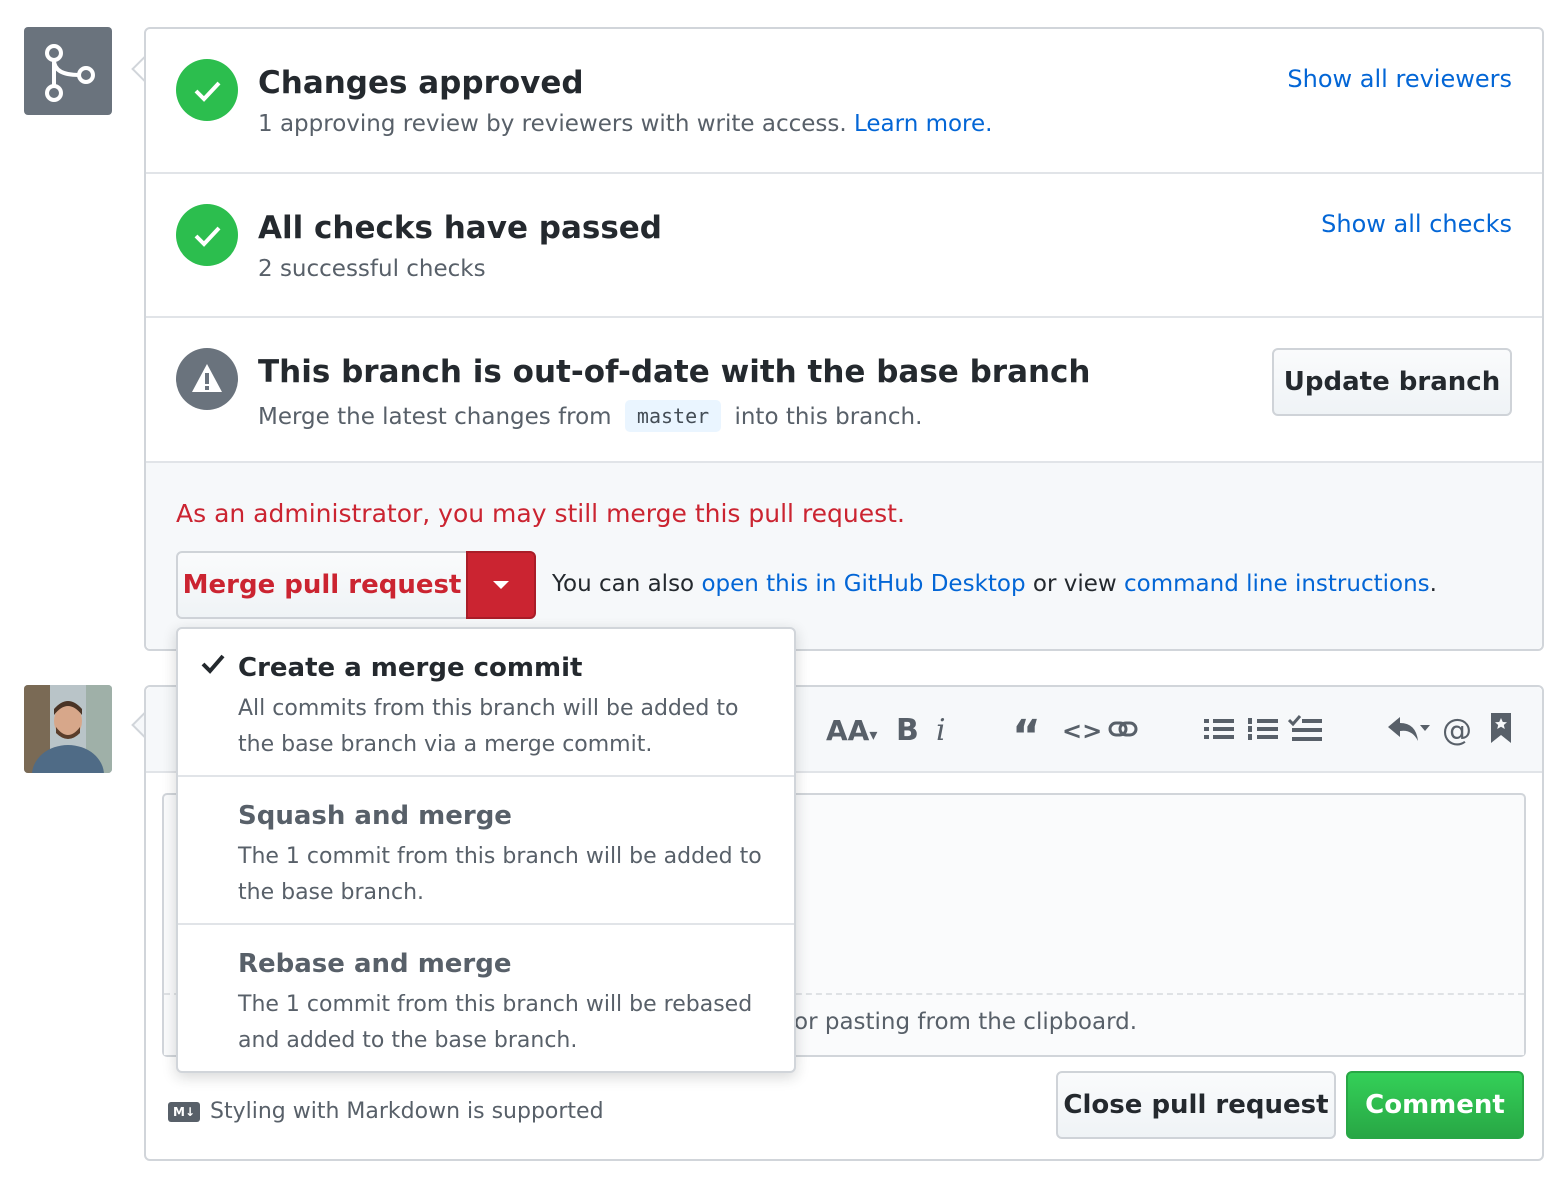 This screenshot has height=1183, width=1562. What do you see at coordinates (1263, 731) in the screenshot?
I see `ordered-list-icon` at bounding box center [1263, 731].